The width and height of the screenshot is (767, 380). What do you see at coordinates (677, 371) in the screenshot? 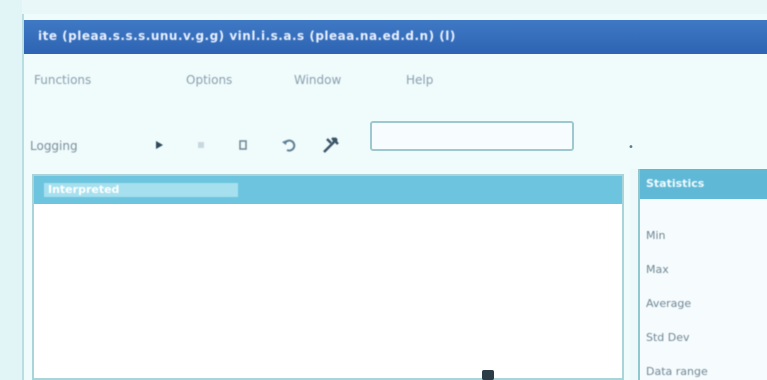
I see `stat-data-range: Data range` at bounding box center [677, 371].